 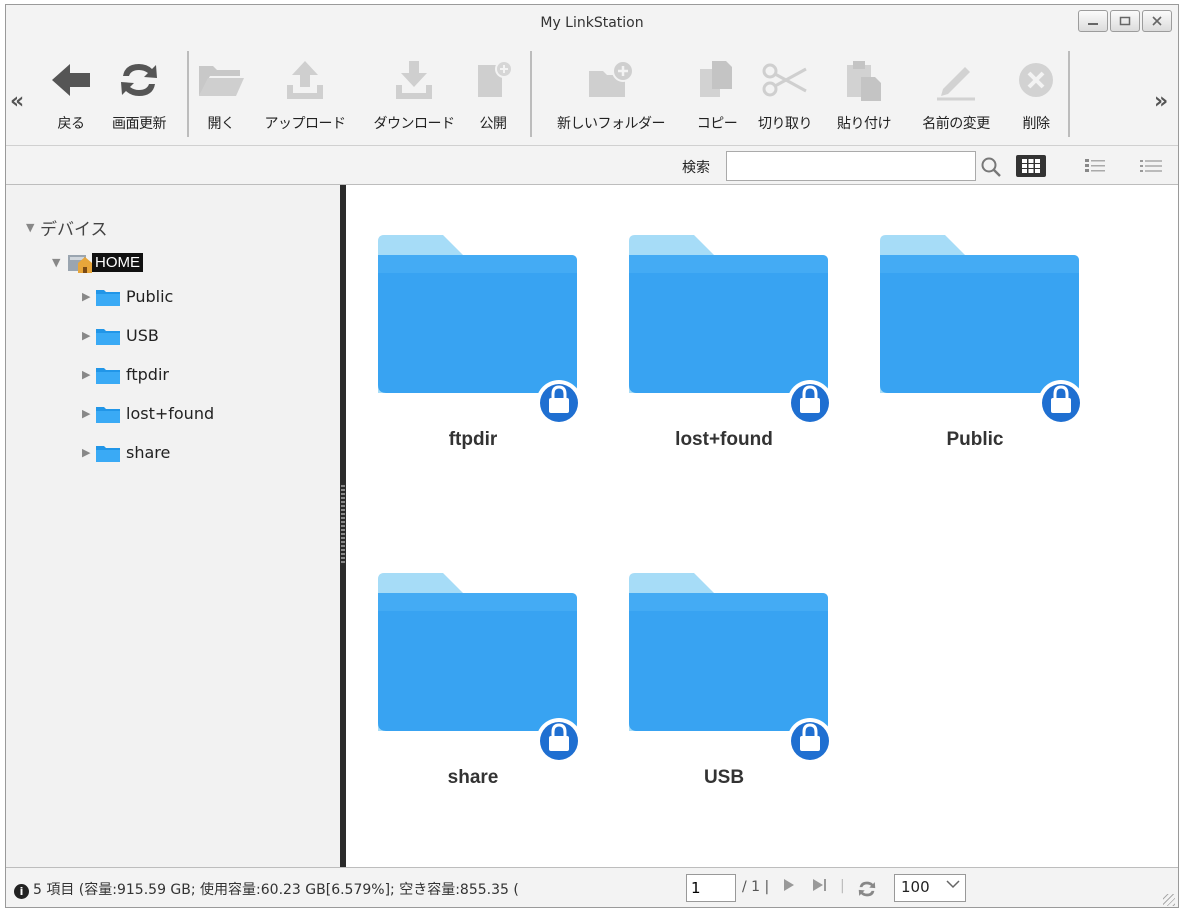 I want to click on info-icon: i, so click(x=21, y=891).